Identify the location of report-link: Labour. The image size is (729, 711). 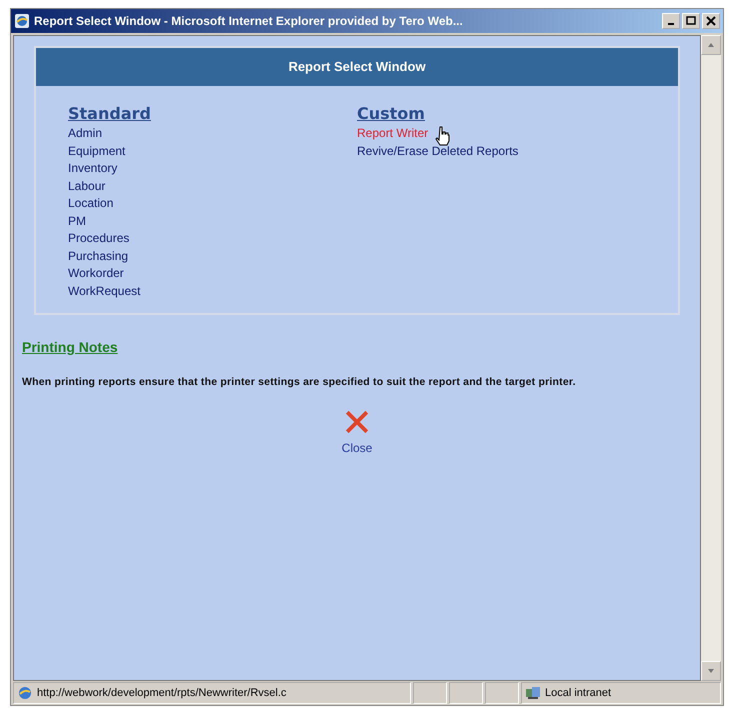
(87, 185).